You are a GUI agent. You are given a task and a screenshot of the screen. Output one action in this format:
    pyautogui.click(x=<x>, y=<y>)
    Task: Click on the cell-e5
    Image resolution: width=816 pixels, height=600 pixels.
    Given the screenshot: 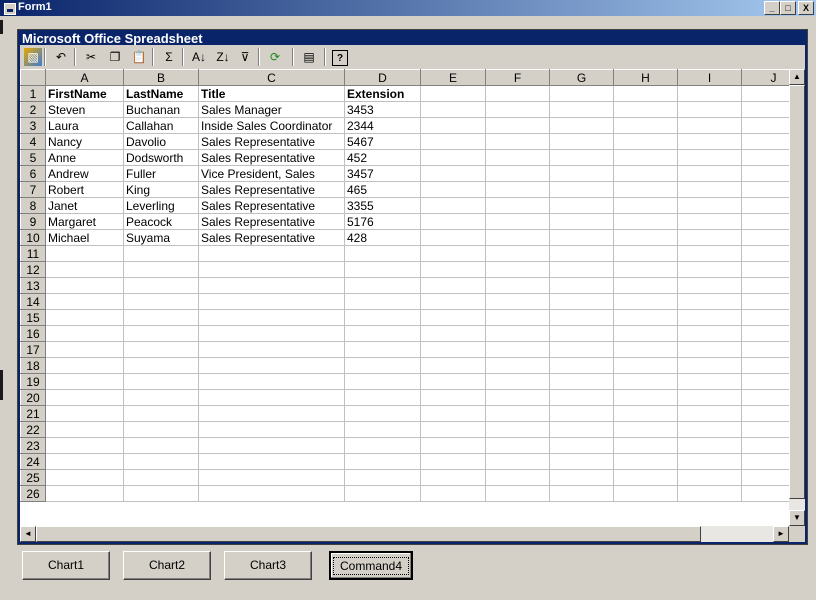 What is the action you would take?
    pyautogui.click(x=453, y=157)
    